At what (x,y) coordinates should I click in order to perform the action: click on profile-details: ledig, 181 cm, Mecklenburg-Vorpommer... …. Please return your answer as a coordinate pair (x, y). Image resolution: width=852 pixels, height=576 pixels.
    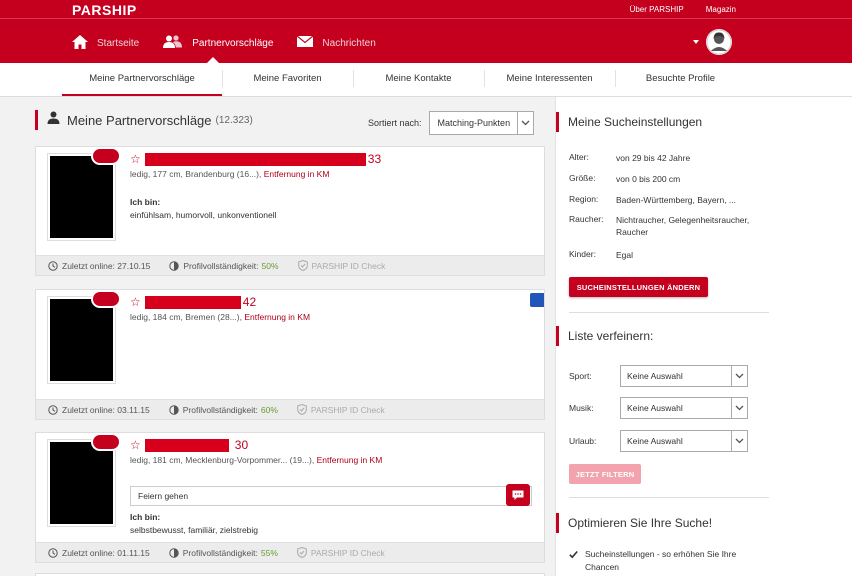
    Looking at the image, I should click on (256, 460).